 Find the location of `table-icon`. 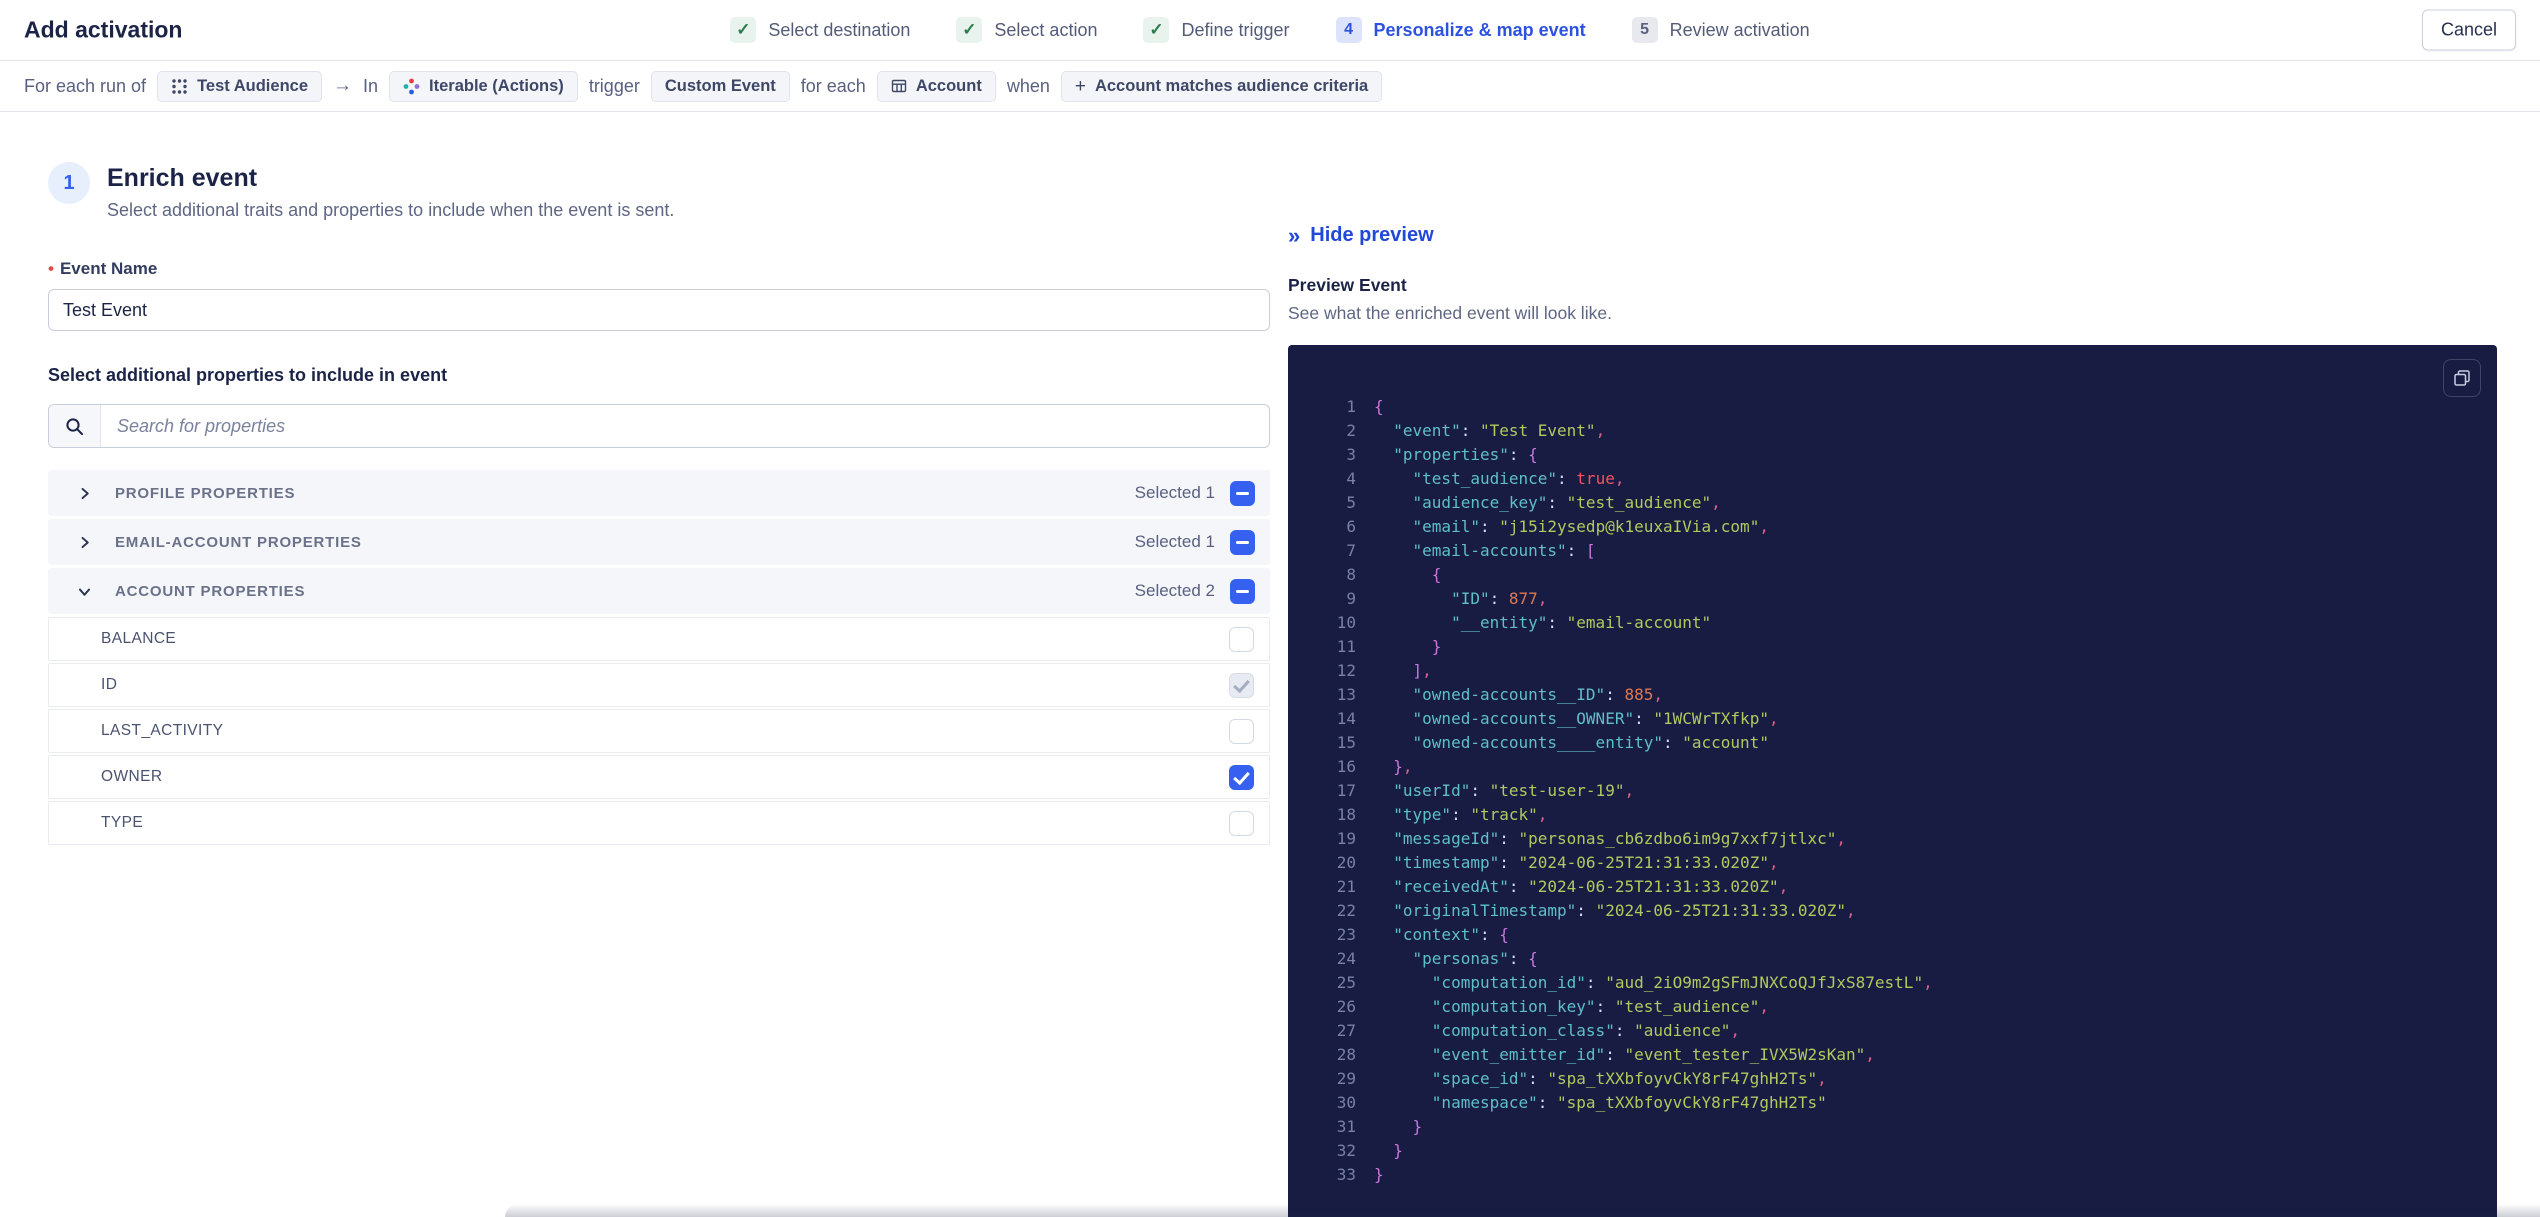

table-icon is located at coordinates (899, 86).